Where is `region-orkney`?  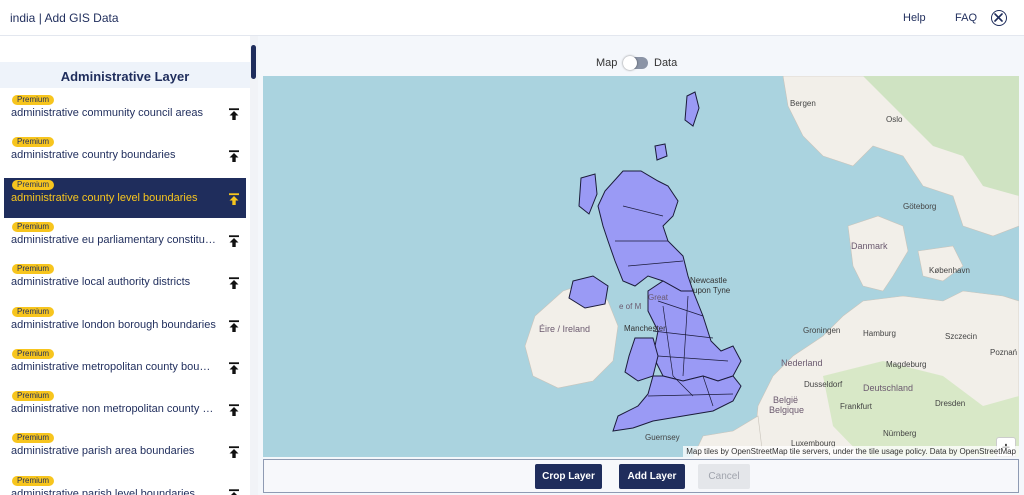 region-orkney is located at coordinates (661, 152).